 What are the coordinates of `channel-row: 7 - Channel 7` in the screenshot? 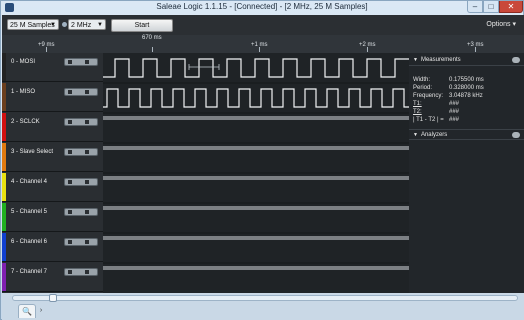 It's located at (52, 277).